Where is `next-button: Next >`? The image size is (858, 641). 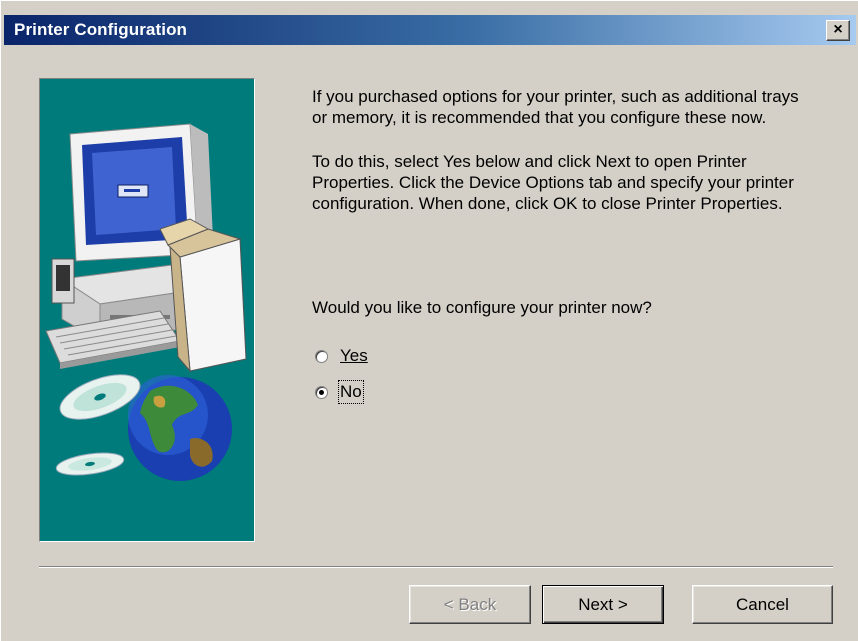
next-button: Next > is located at coordinates (603, 604).